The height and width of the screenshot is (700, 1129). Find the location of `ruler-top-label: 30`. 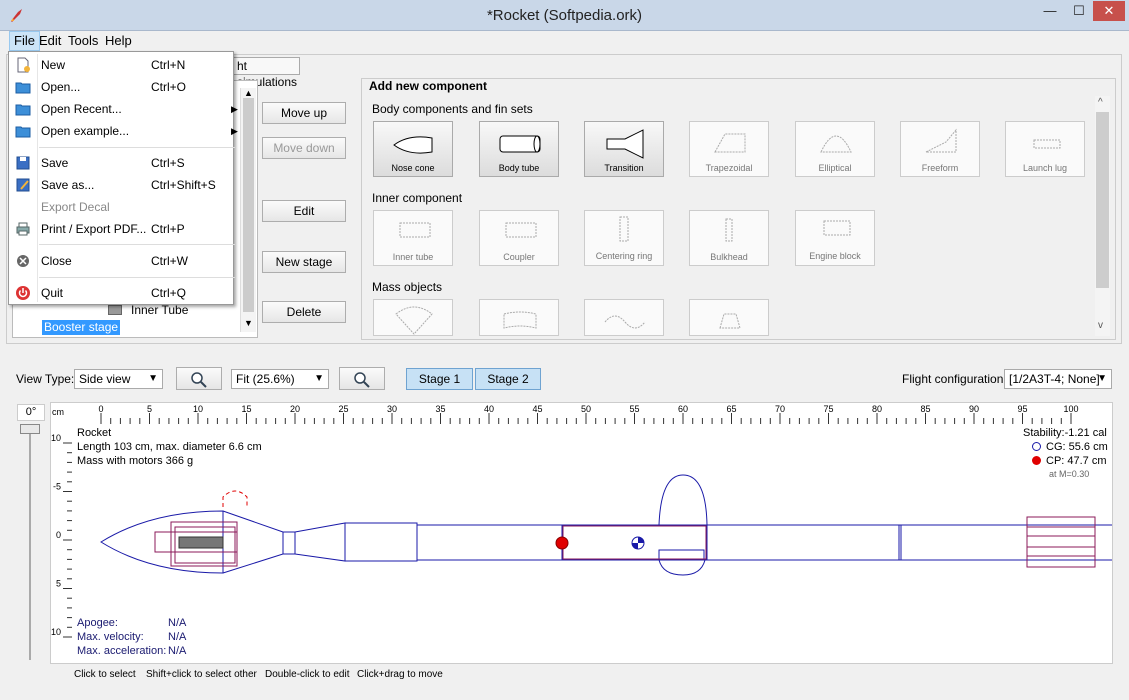

ruler-top-label: 30 is located at coordinates (392, 409).